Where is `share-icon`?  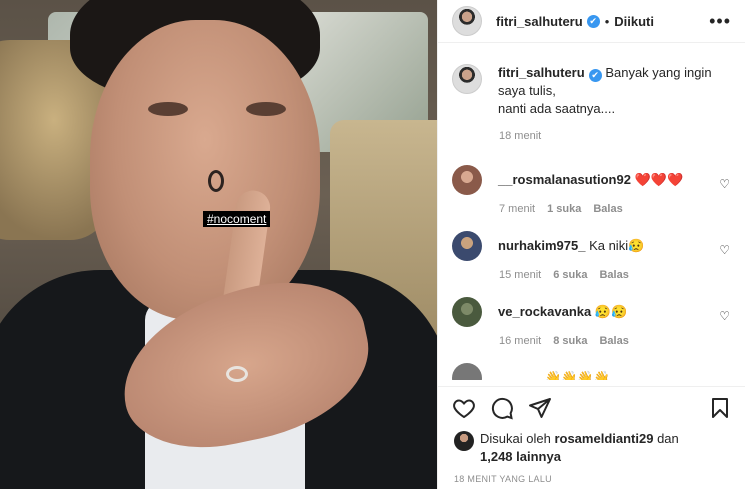 share-icon is located at coordinates (540, 408).